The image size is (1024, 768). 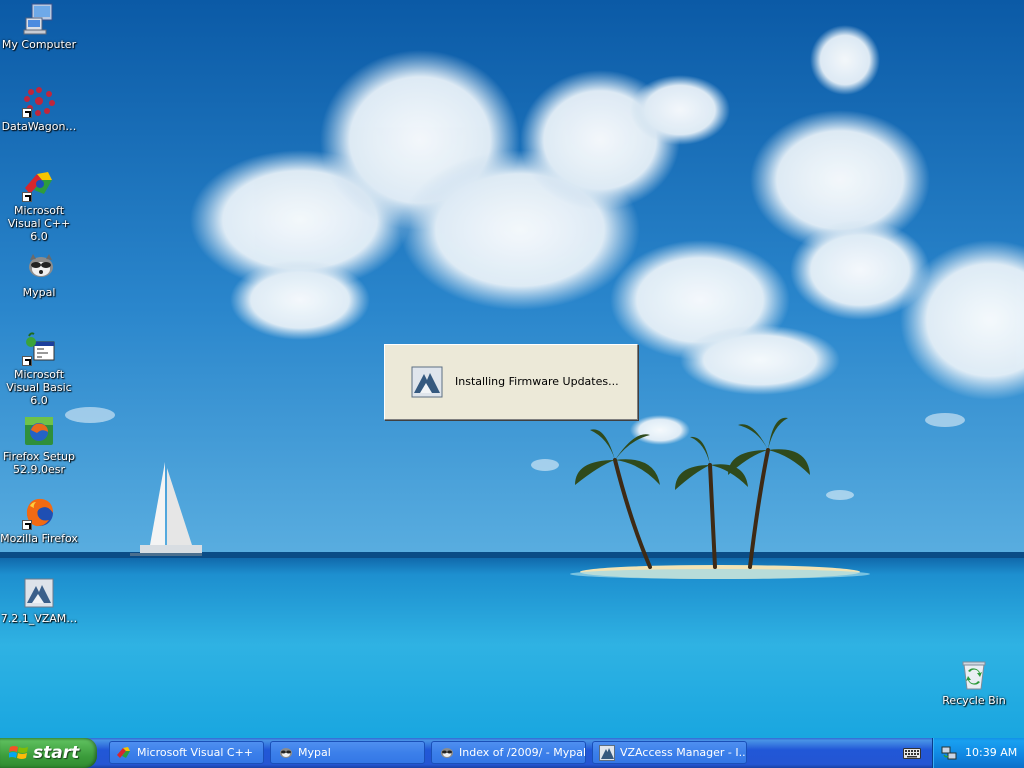 What do you see at coordinates (522, 752) in the screenshot?
I see `taskbar-button-label: Index of /2009/ - Mypal` at bounding box center [522, 752].